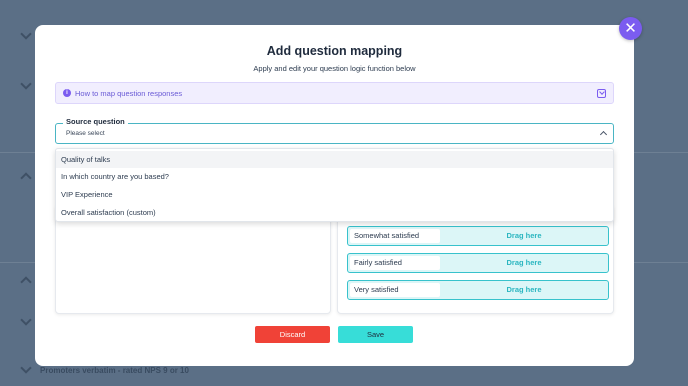  I want to click on howto-label: How to map question responses, so click(129, 93).